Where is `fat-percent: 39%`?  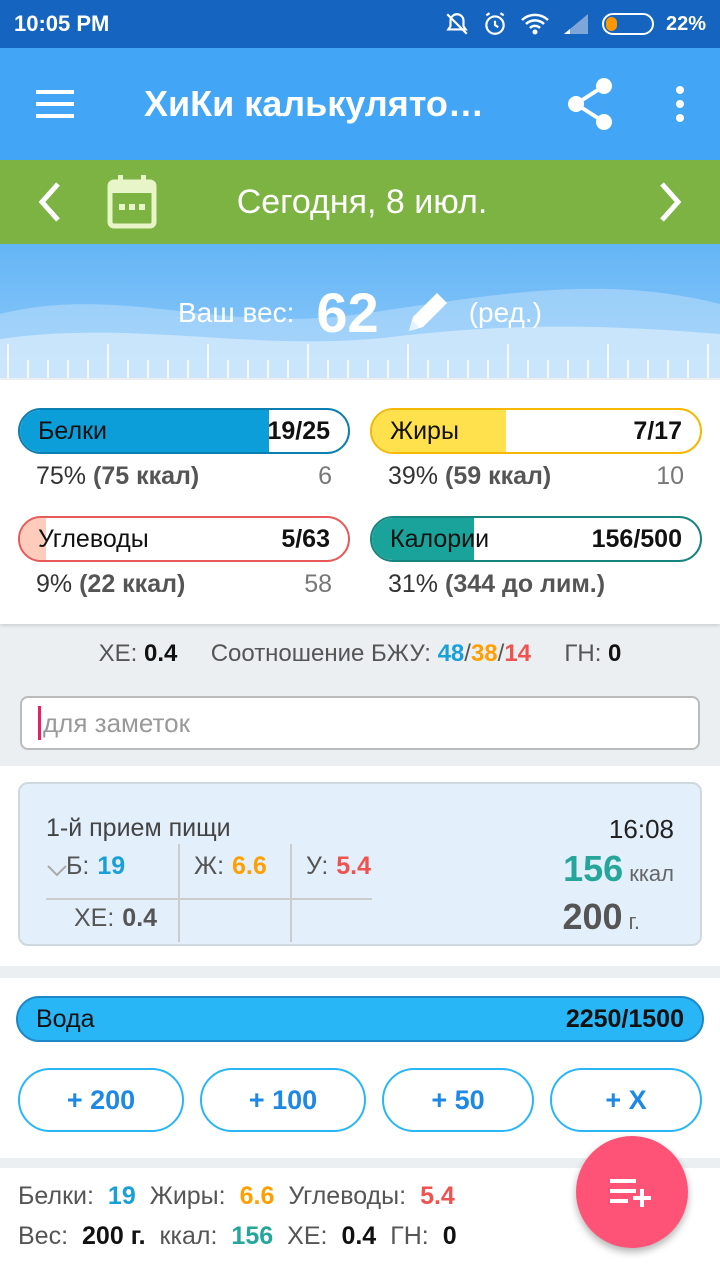
fat-percent: 39% is located at coordinates (413, 476).